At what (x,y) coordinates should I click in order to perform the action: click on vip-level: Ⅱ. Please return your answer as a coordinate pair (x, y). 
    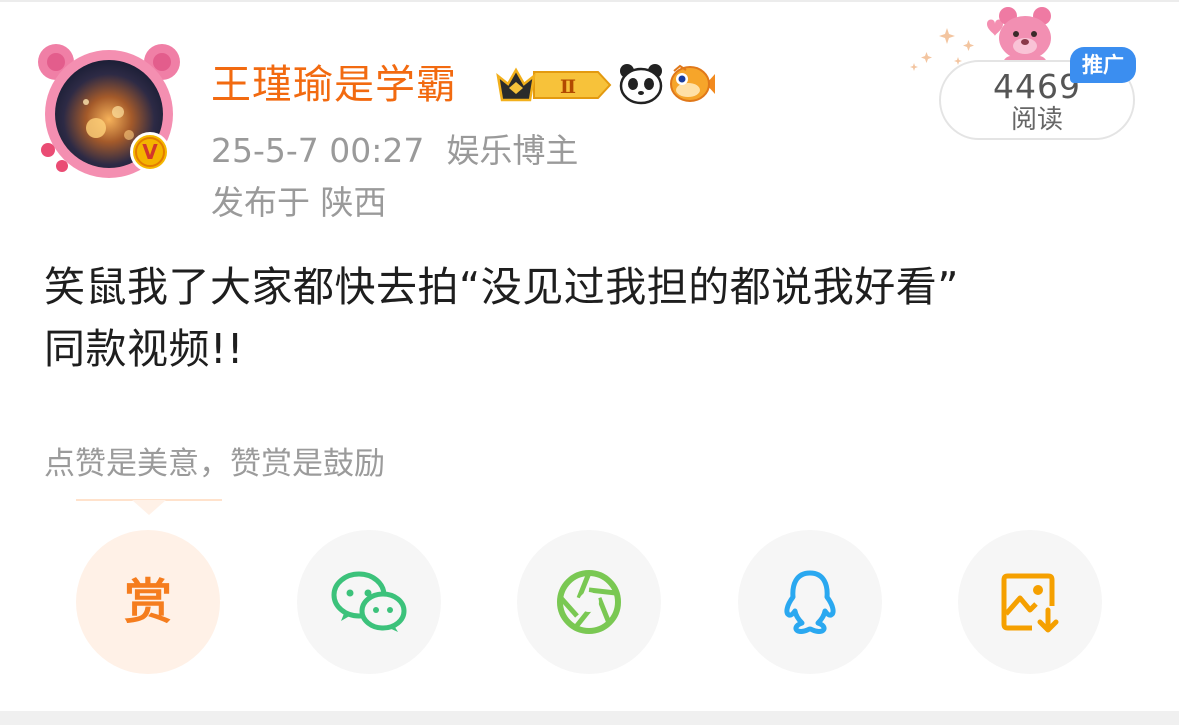
    Looking at the image, I should click on (568, 87).